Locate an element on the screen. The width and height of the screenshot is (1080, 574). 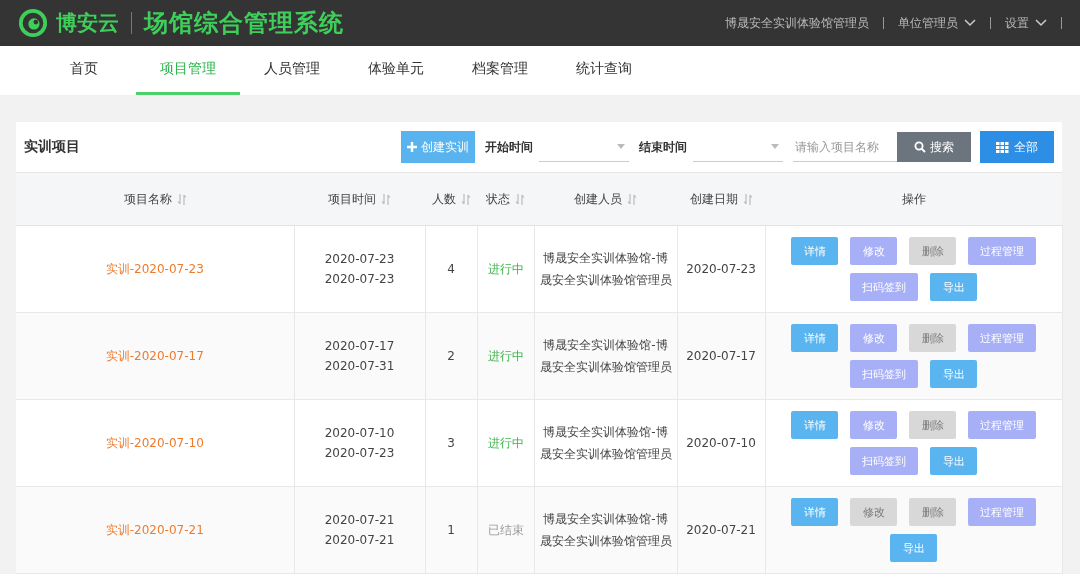
column-header: 项目时间 is located at coordinates (359, 199).